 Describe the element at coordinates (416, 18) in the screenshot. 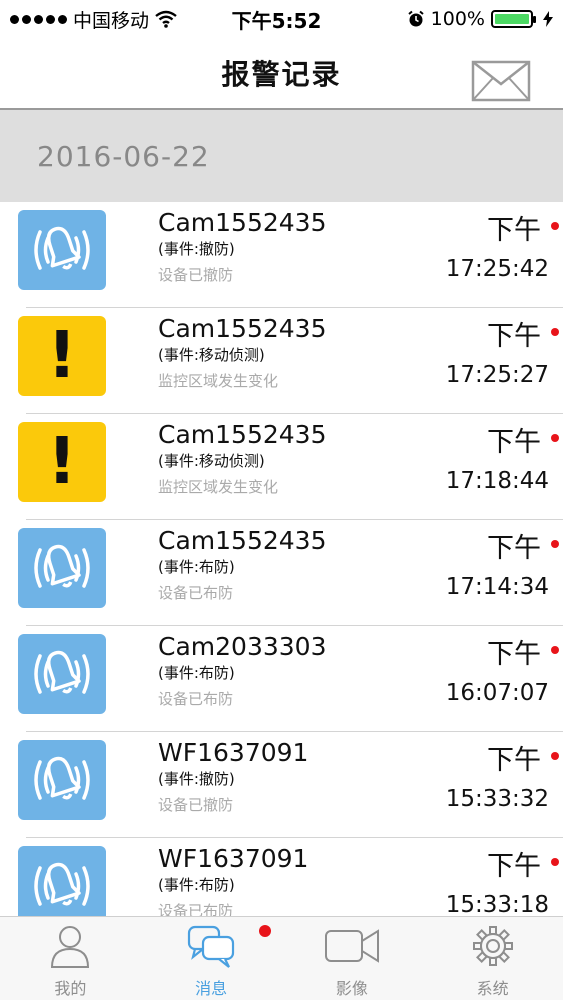

I see `alarm-clock-icon` at that location.